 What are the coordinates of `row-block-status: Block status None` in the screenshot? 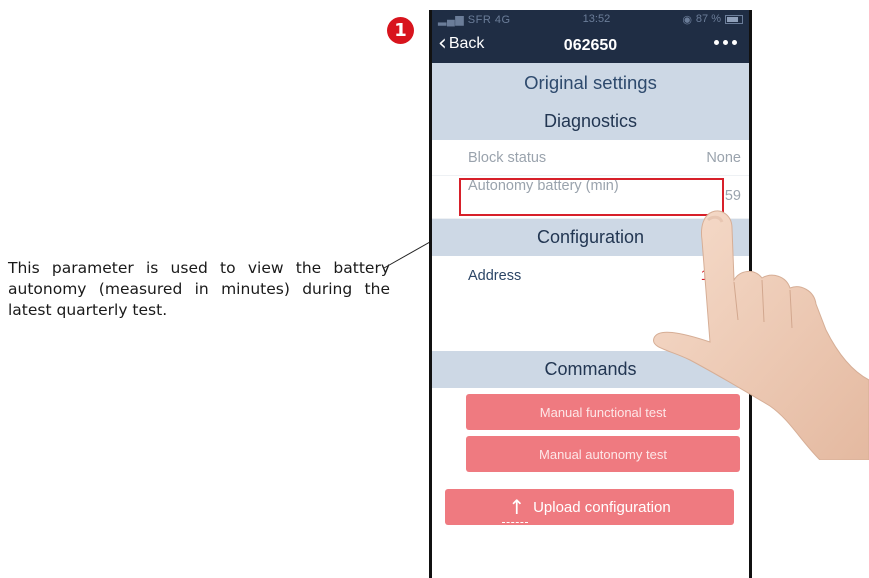 It's located at (590, 158).